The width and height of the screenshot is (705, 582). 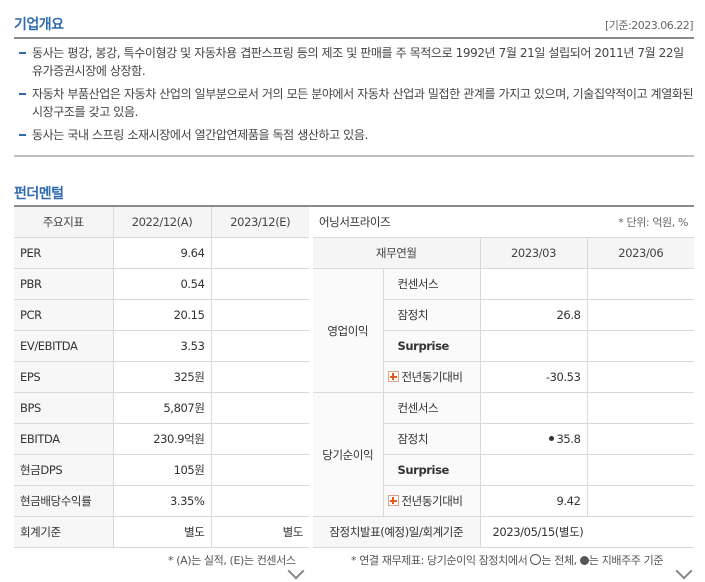 What do you see at coordinates (504, 330) in the screenshot?
I see `table-row: 영업이익 컨센서스` at bounding box center [504, 330].